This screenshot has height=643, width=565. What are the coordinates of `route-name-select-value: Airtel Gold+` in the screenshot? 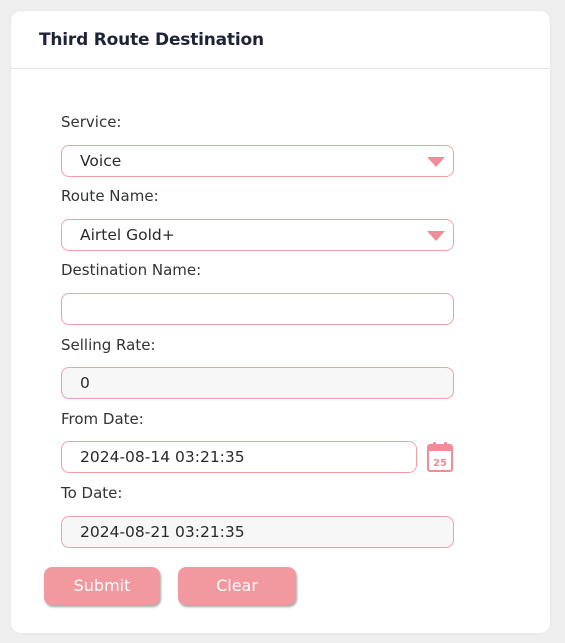 It's located at (127, 235).